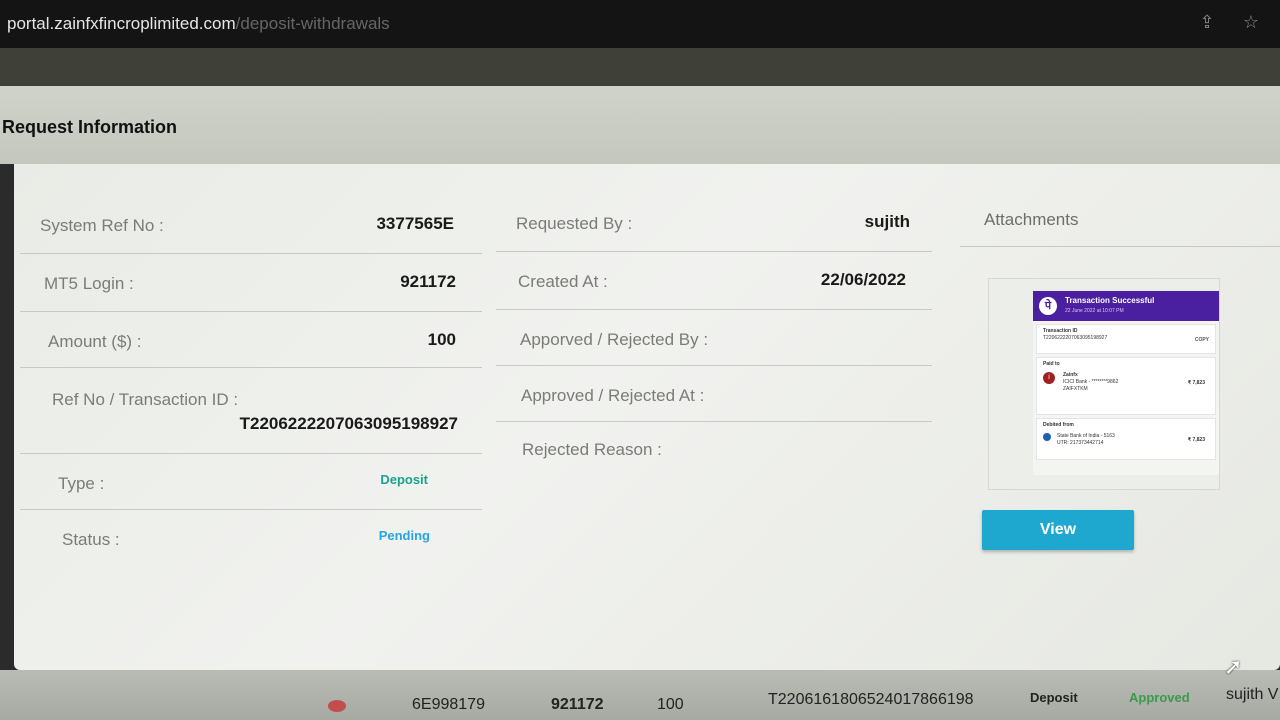 The height and width of the screenshot is (720, 1280). I want to click on row-ref: 6E998179, so click(448, 704).